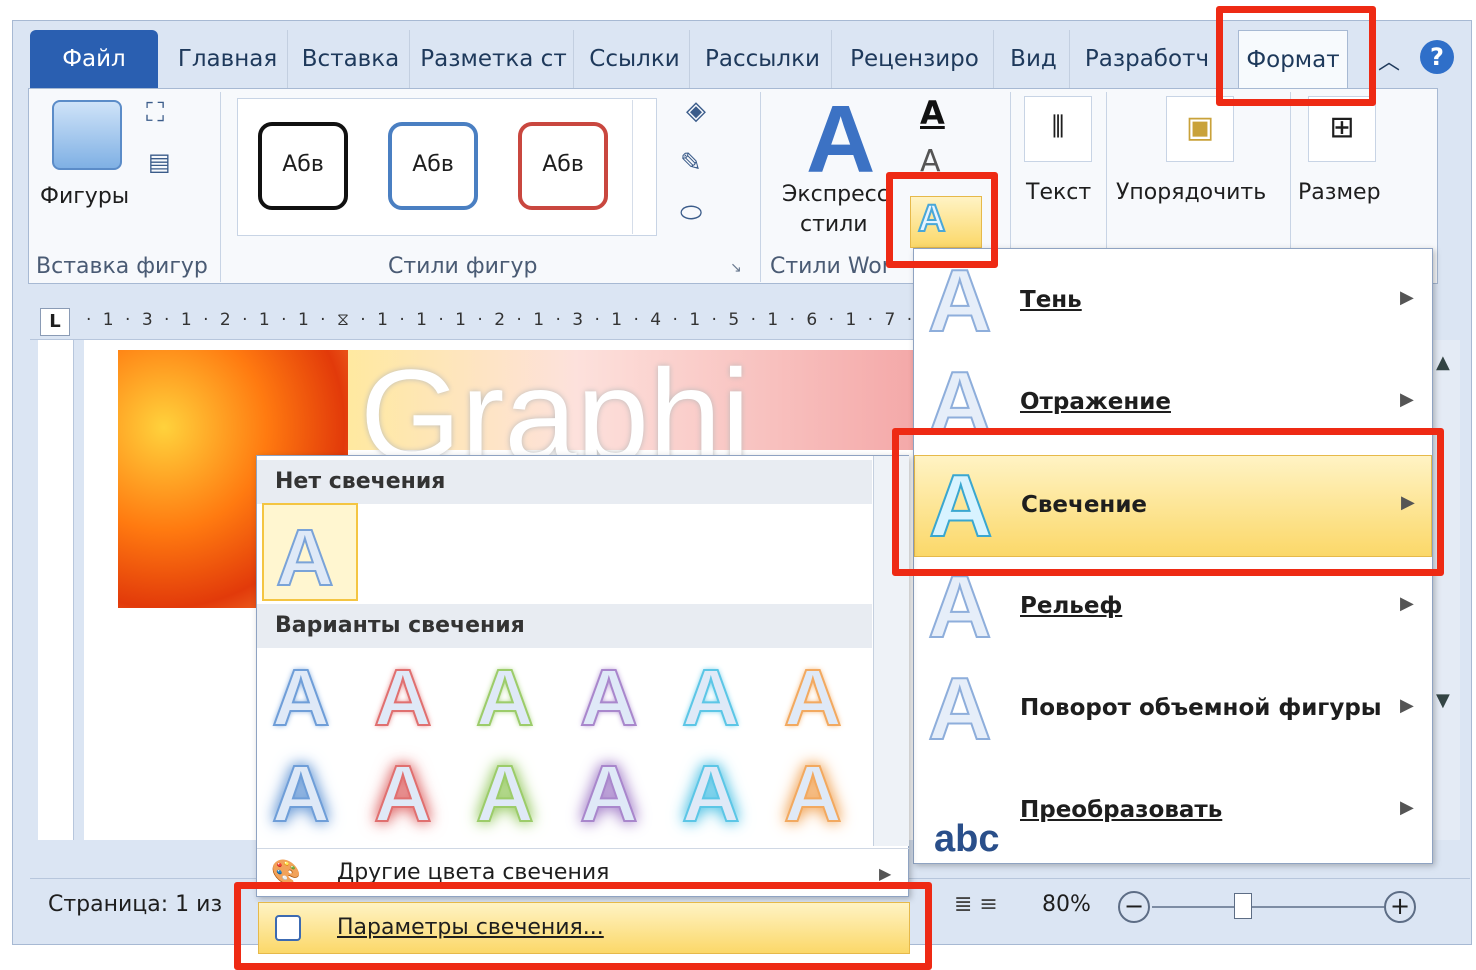  I want to click on tab-review: Рецензиро, so click(915, 59).